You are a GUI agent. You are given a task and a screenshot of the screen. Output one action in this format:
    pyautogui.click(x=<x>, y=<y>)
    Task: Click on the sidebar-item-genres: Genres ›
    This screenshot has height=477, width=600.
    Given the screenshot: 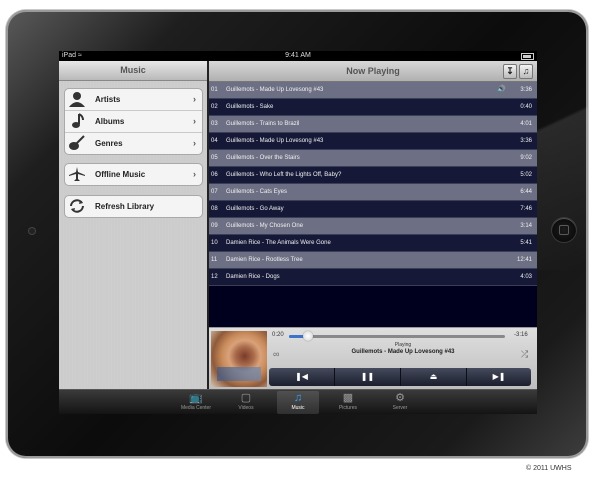 What is the action you would take?
    pyautogui.click(x=133, y=143)
    